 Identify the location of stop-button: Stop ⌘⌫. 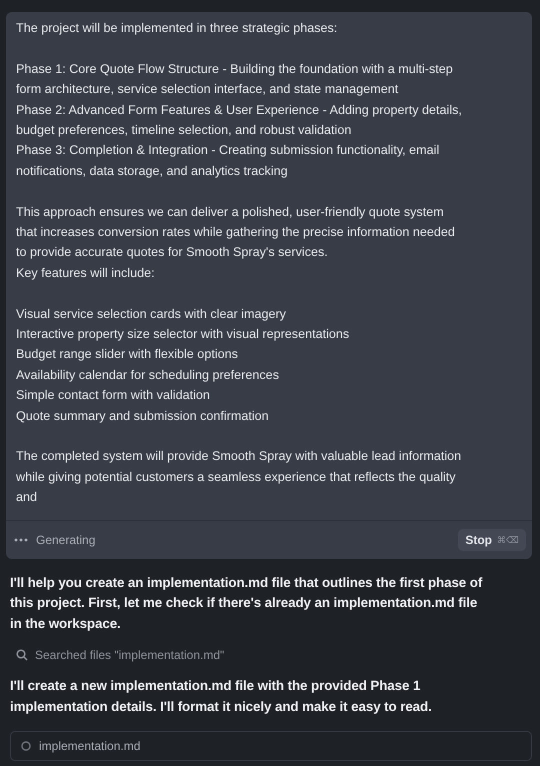
(492, 539).